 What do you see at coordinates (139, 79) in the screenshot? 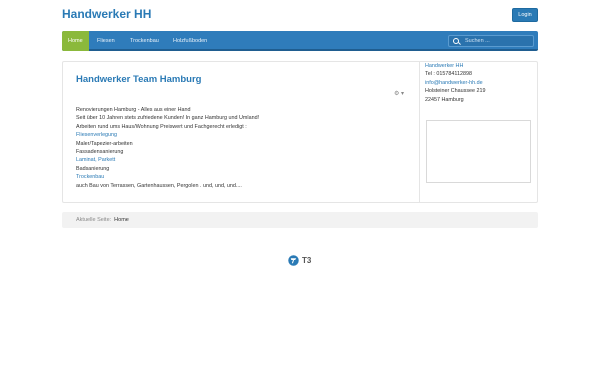
I see `page-title: Handwerker Team Hamburg` at bounding box center [139, 79].